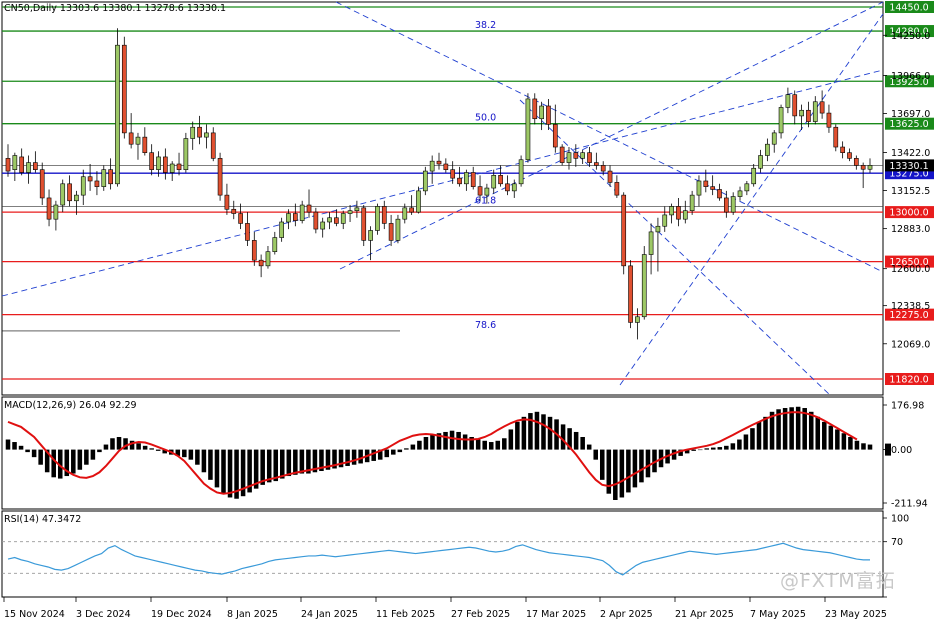 This screenshot has height=624, width=936. Describe the element at coordinates (908, 166) in the screenshot. I see `current-price-label: 13330.1` at that location.